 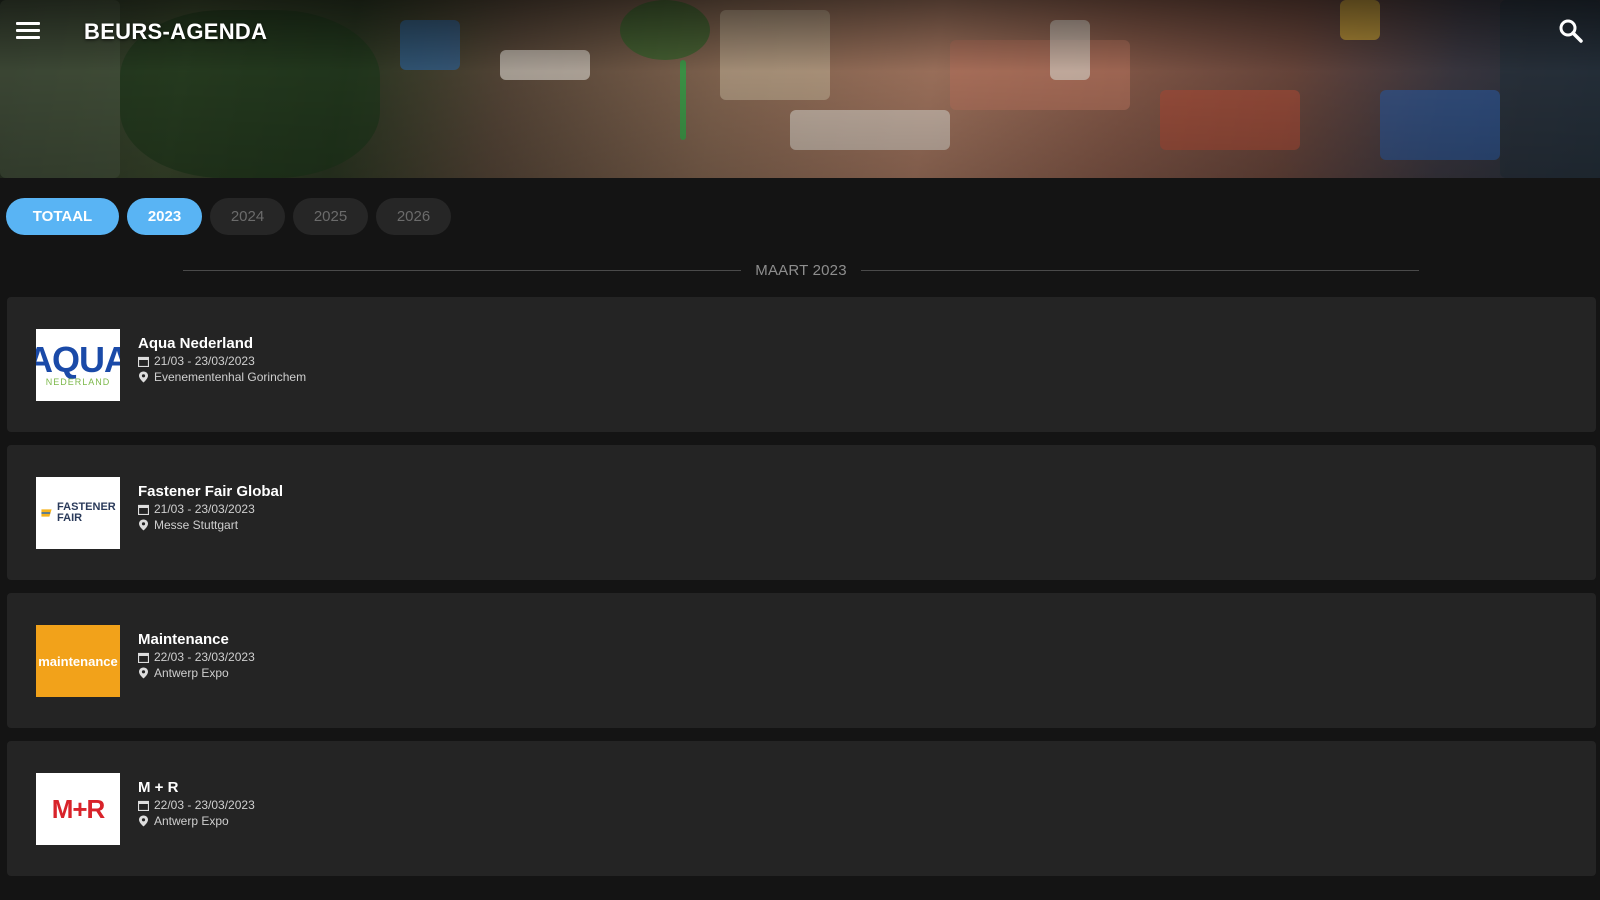 I want to click on chip-totaal: TOTAAL, so click(x=62, y=216).